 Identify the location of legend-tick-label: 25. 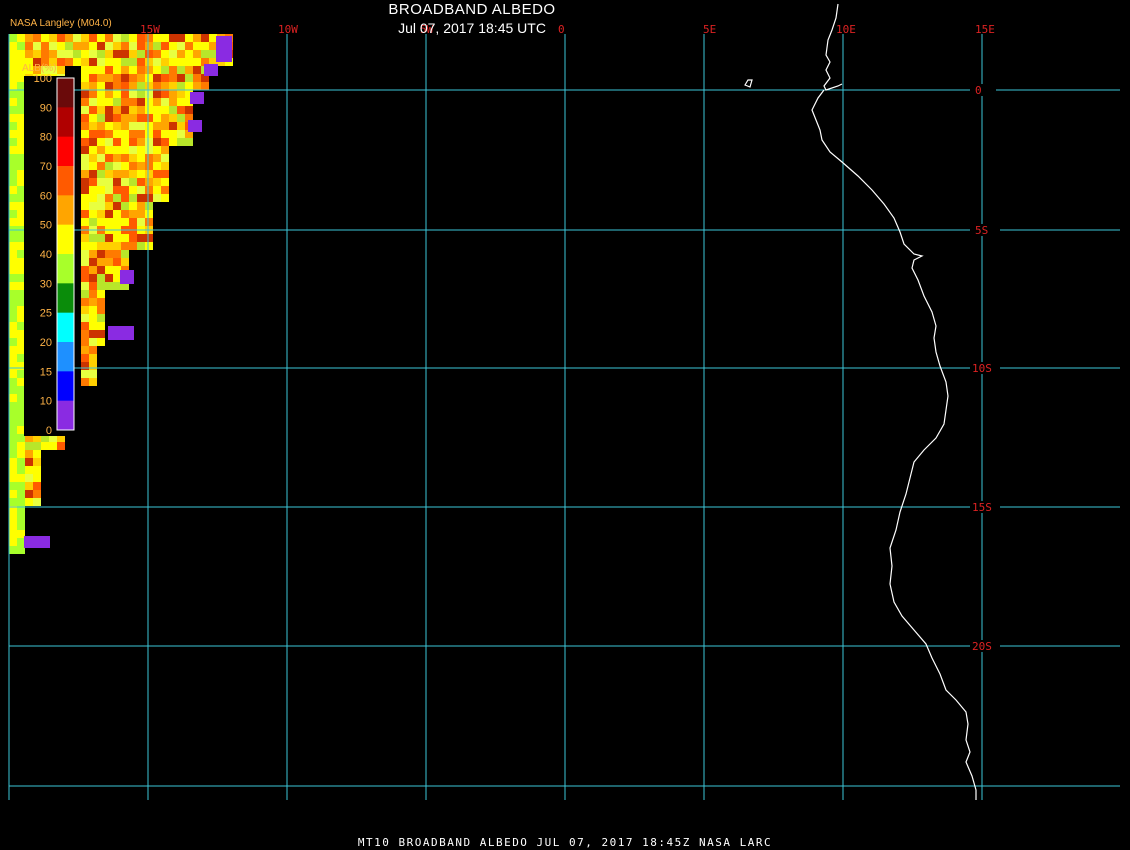
(46, 314).